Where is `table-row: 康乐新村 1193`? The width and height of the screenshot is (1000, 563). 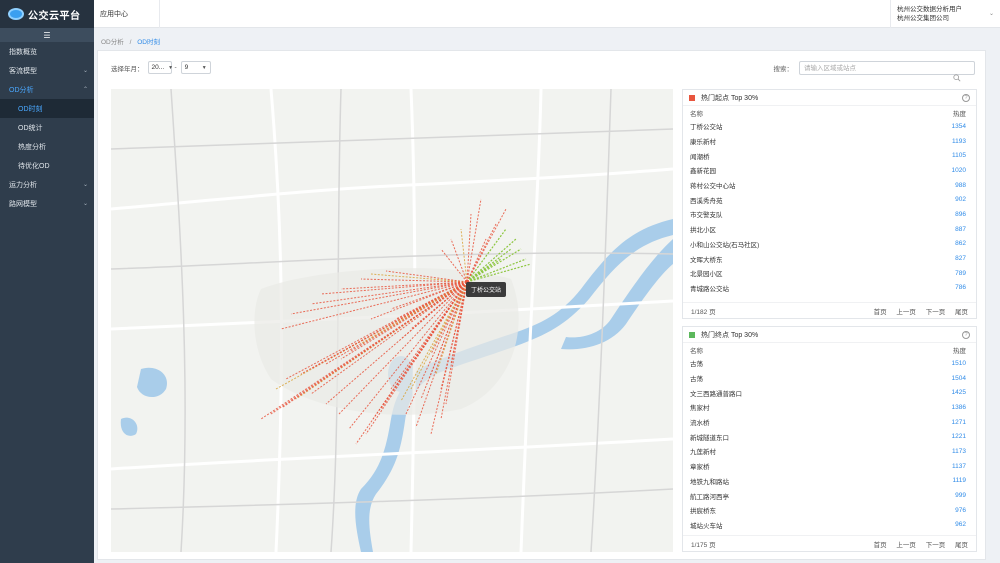 table-row: 康乐新村 1193 is located at coordinates (829, 141).